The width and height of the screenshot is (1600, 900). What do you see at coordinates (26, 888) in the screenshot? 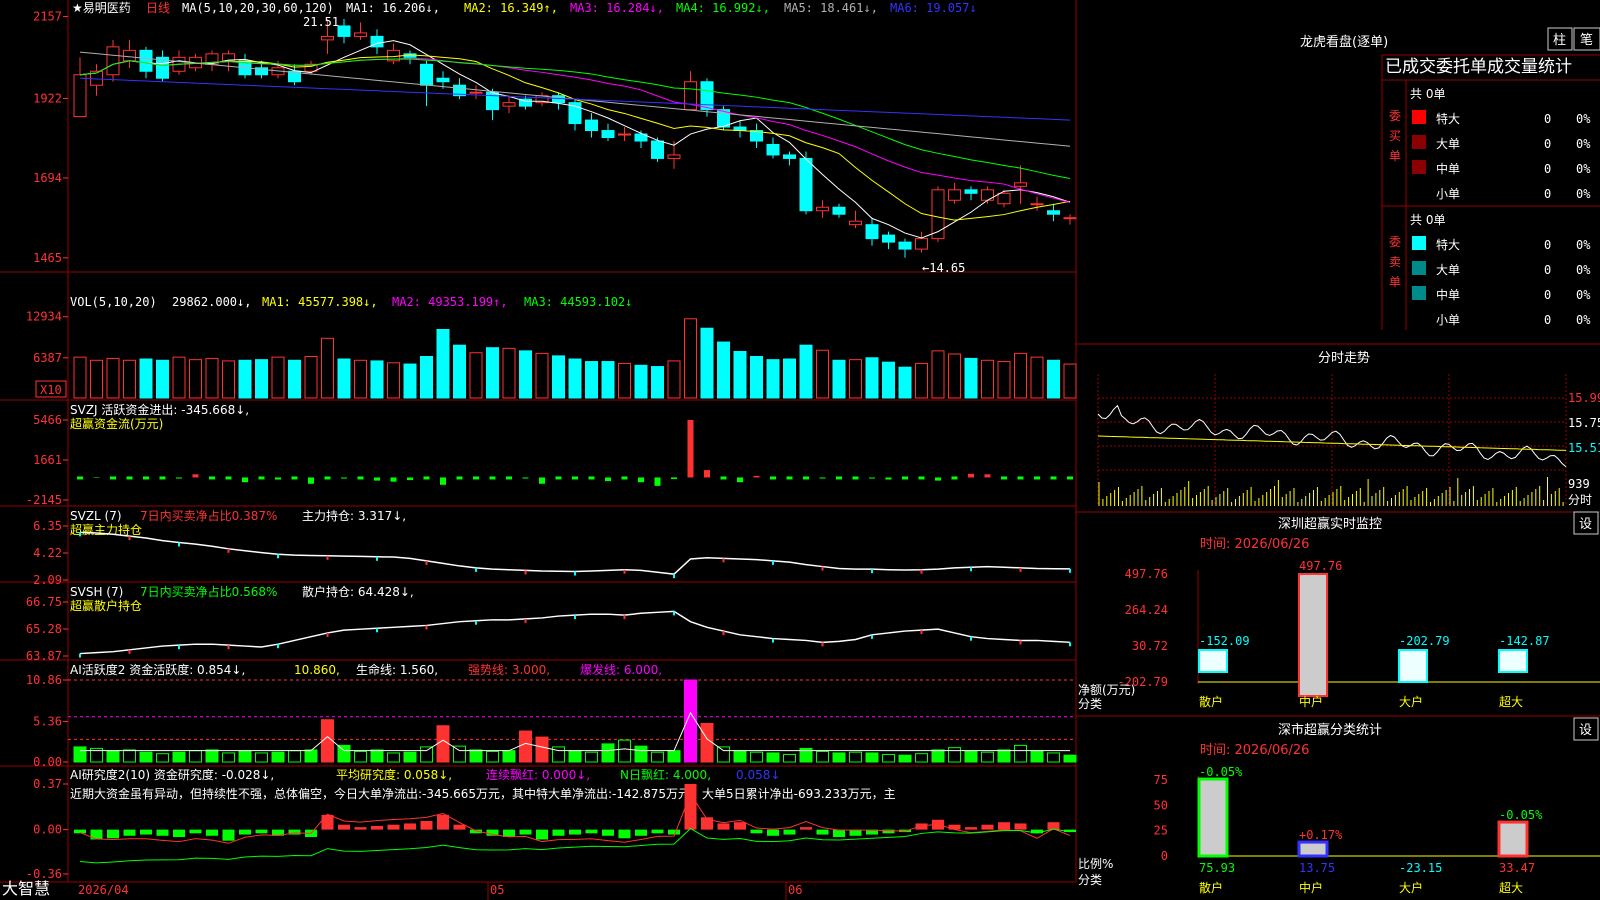
I see `app-logo: 大智慧` at bounding box center [26, 888].